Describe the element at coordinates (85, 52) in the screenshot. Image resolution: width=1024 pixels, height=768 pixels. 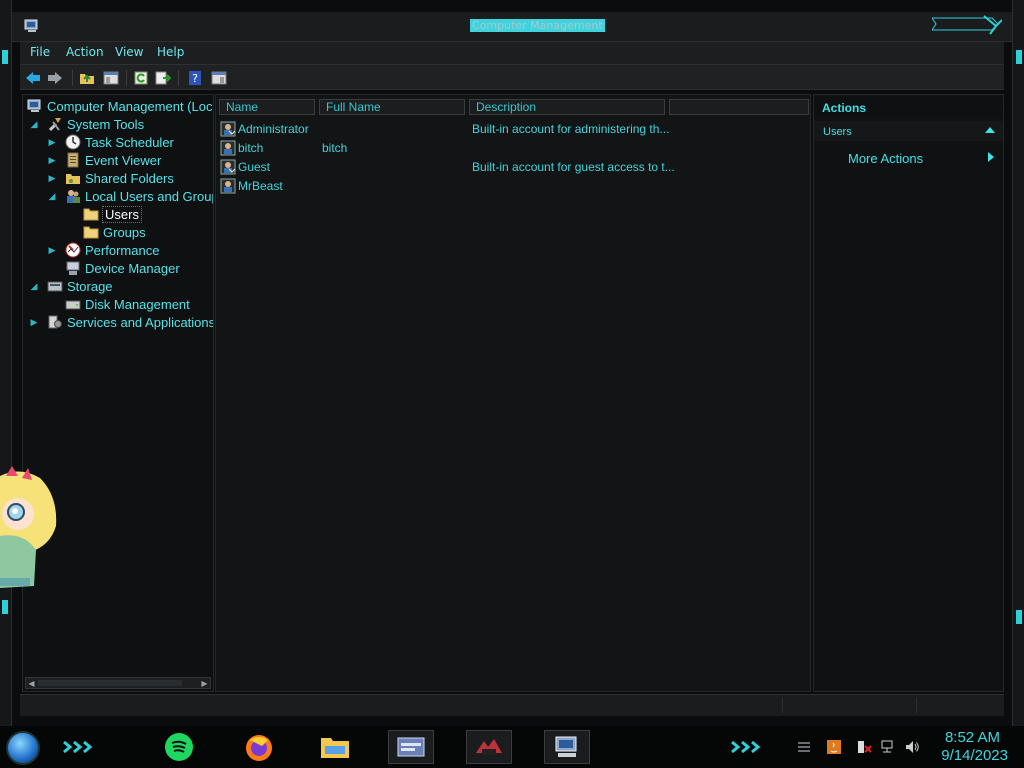
I see `menu-action: Action` at that location.